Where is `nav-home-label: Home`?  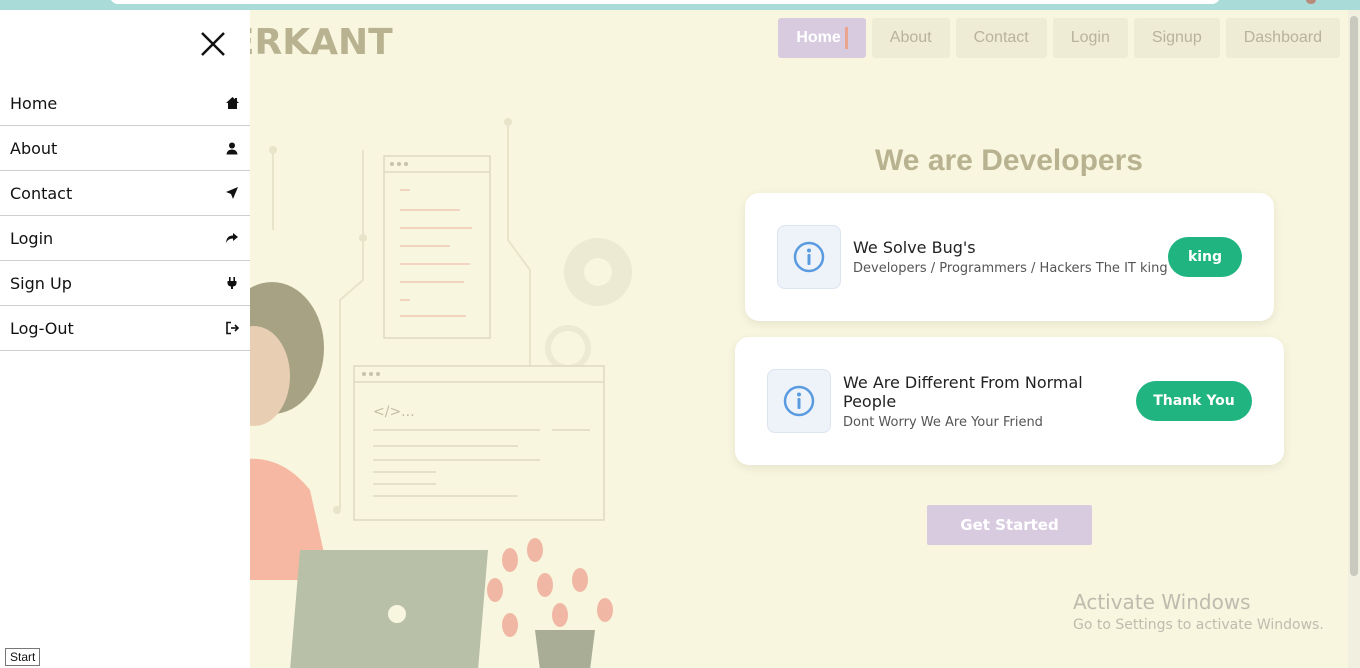 nav-home-label: Home is located at coordinates (818, 37).